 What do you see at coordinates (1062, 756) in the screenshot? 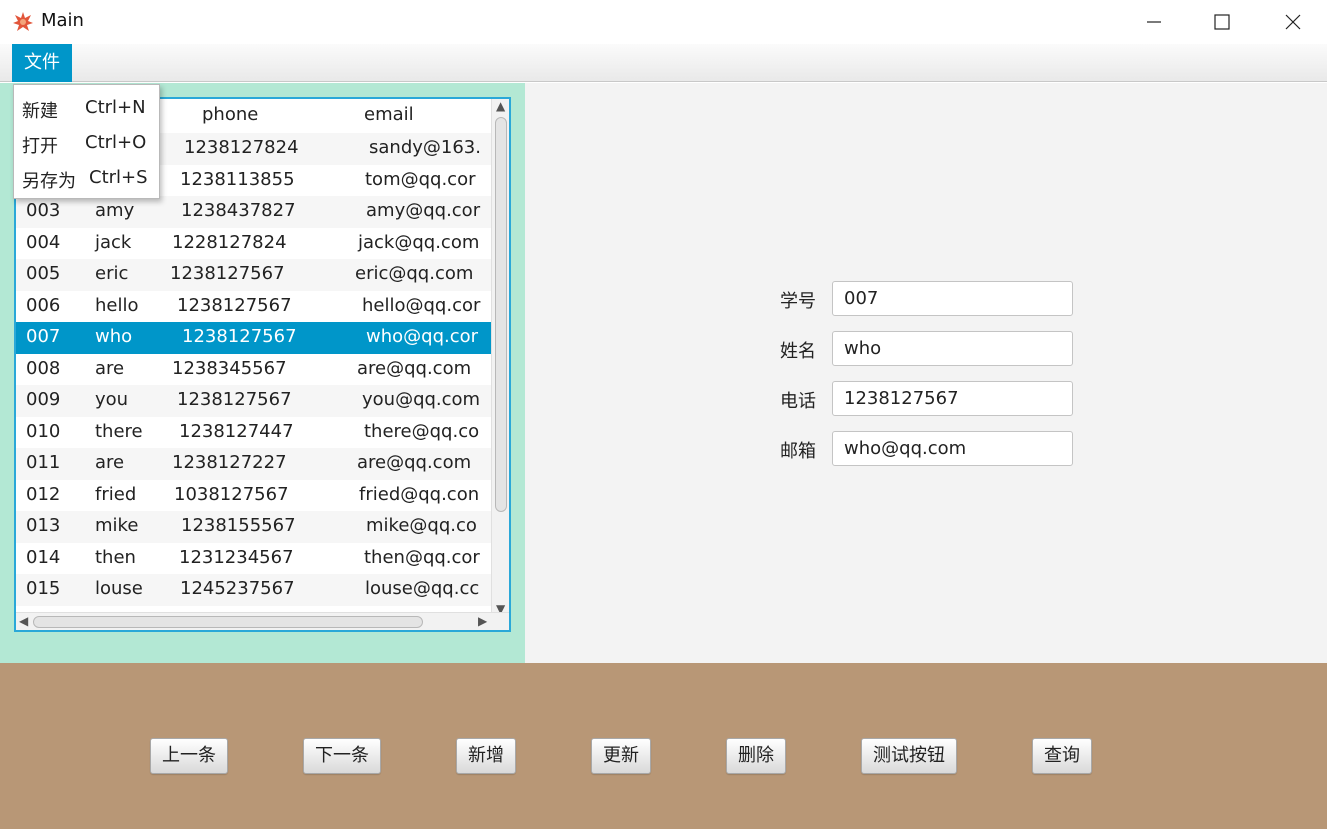
I see `query-button: 查询` at bounding box center [1062, 756].